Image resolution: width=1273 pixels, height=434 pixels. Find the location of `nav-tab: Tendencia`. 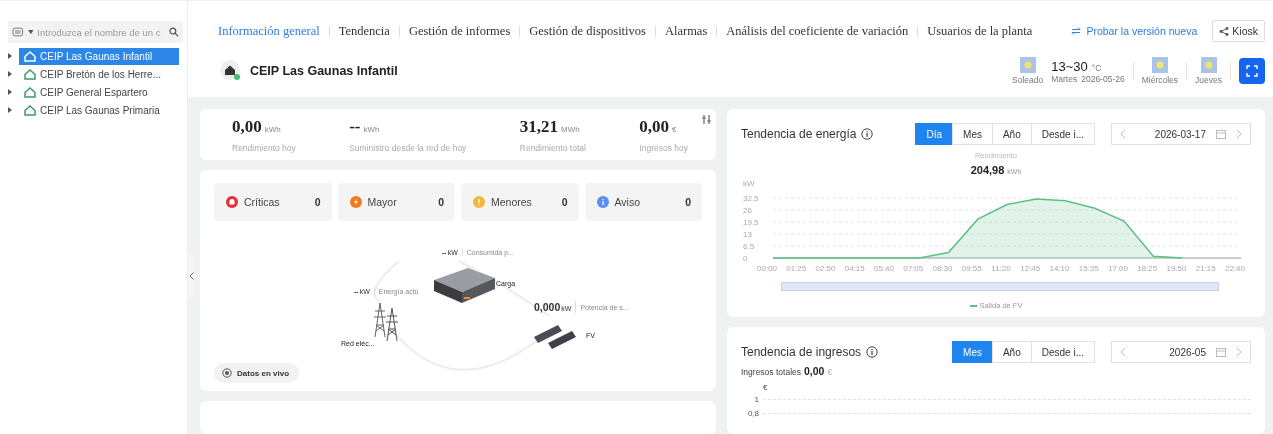

nav-tab: Tendencia is located at coordinates (364, 31).